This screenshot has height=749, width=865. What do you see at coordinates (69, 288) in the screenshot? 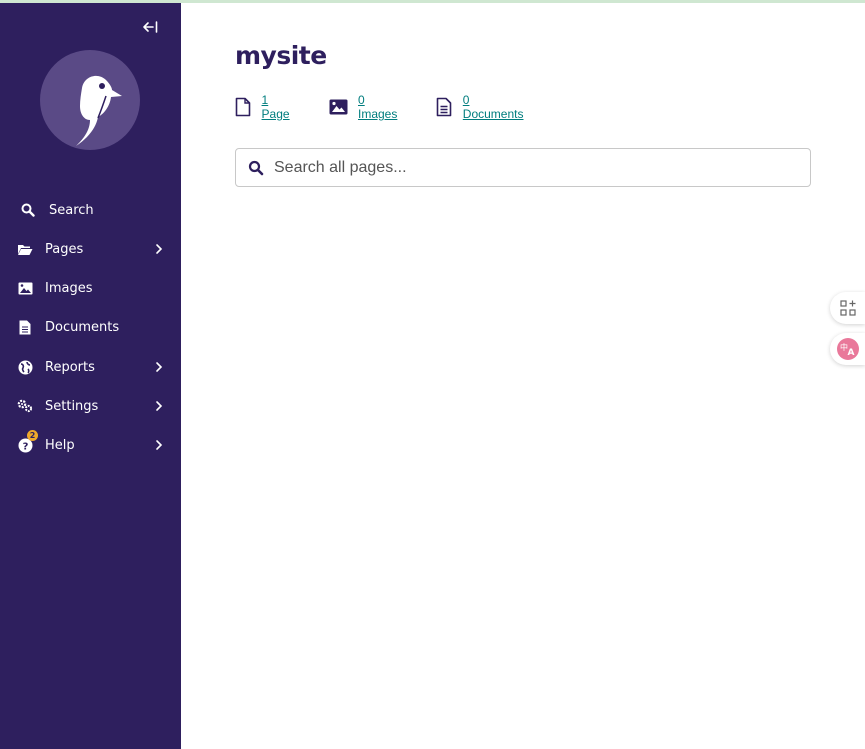
I see `nav-label: Images` at bounding box center [69, 288].